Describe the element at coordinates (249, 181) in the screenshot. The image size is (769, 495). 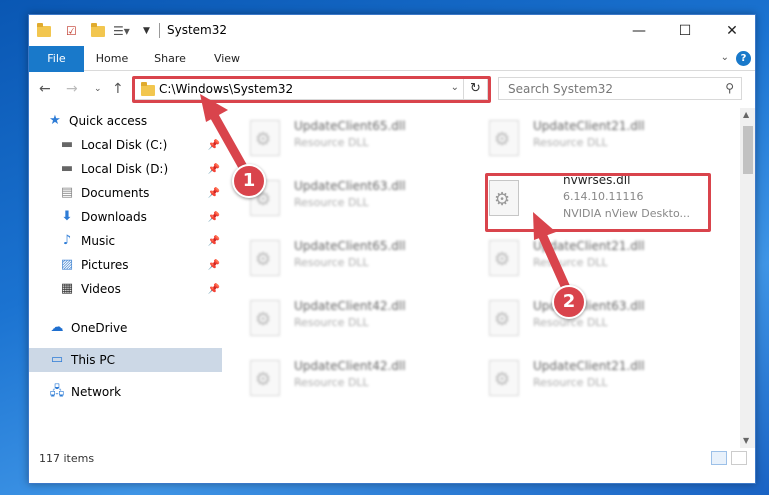
I see `step-1-badge: 1` at that location.